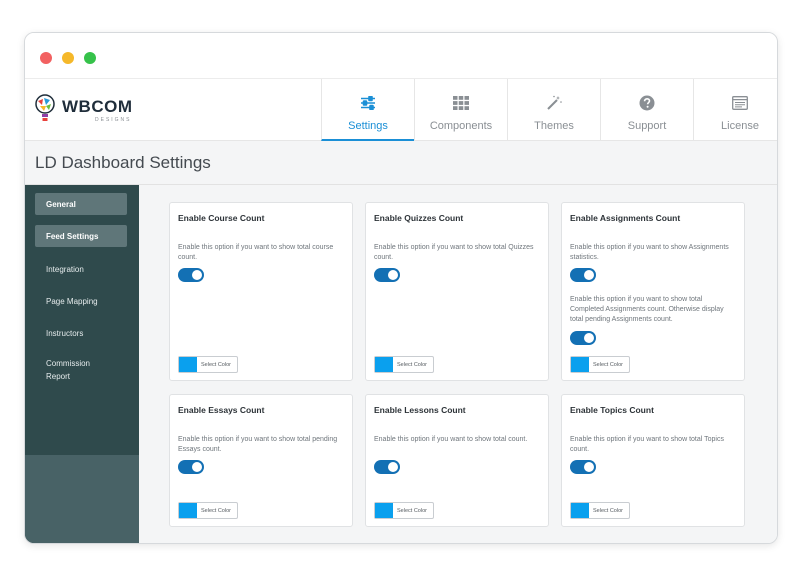  I want to click on sidebar-item-label: Page Mapping, so click(72, 301).